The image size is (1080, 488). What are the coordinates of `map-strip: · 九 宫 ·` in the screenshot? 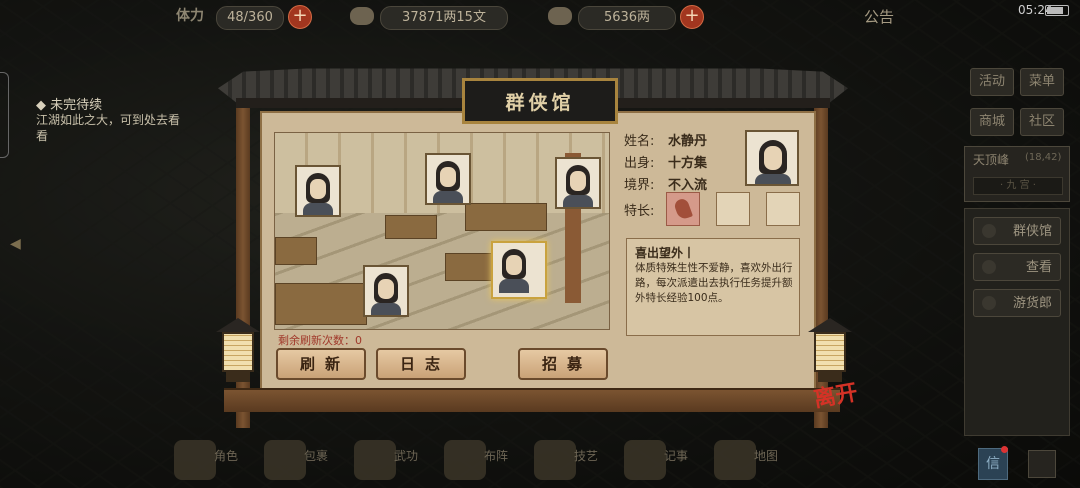 It's located at (1018, 186).